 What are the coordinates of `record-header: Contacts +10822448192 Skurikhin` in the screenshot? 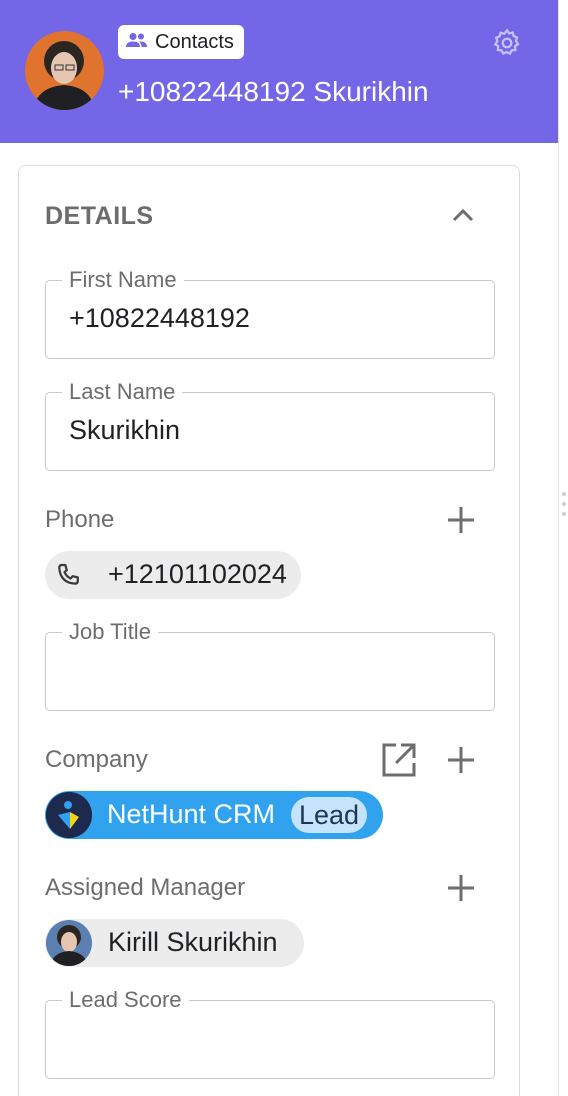 It's located at (279, 71).